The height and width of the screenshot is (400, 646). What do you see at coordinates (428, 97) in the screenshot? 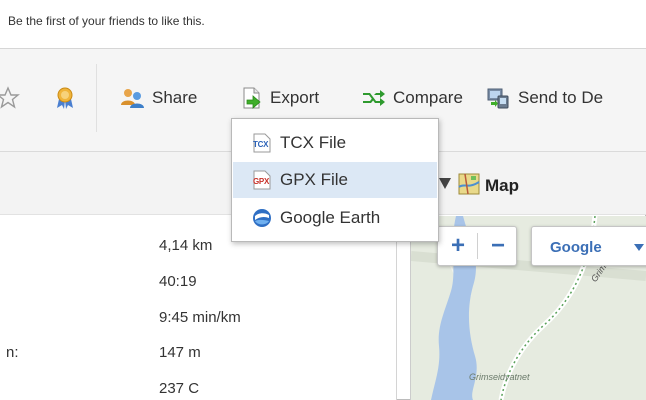
I see `compare-label: Compare` at bounding box center [428, 97].